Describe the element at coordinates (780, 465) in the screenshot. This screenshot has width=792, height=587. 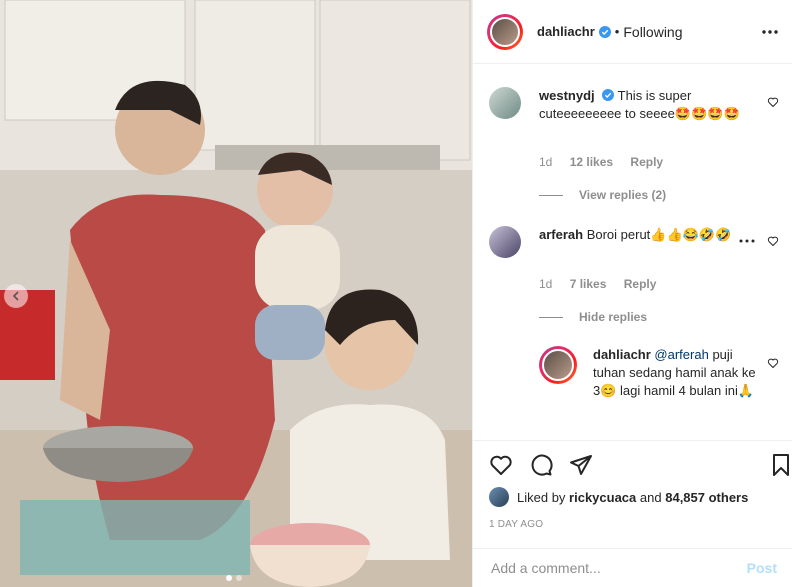
I see `bookmark-icon` at that location.